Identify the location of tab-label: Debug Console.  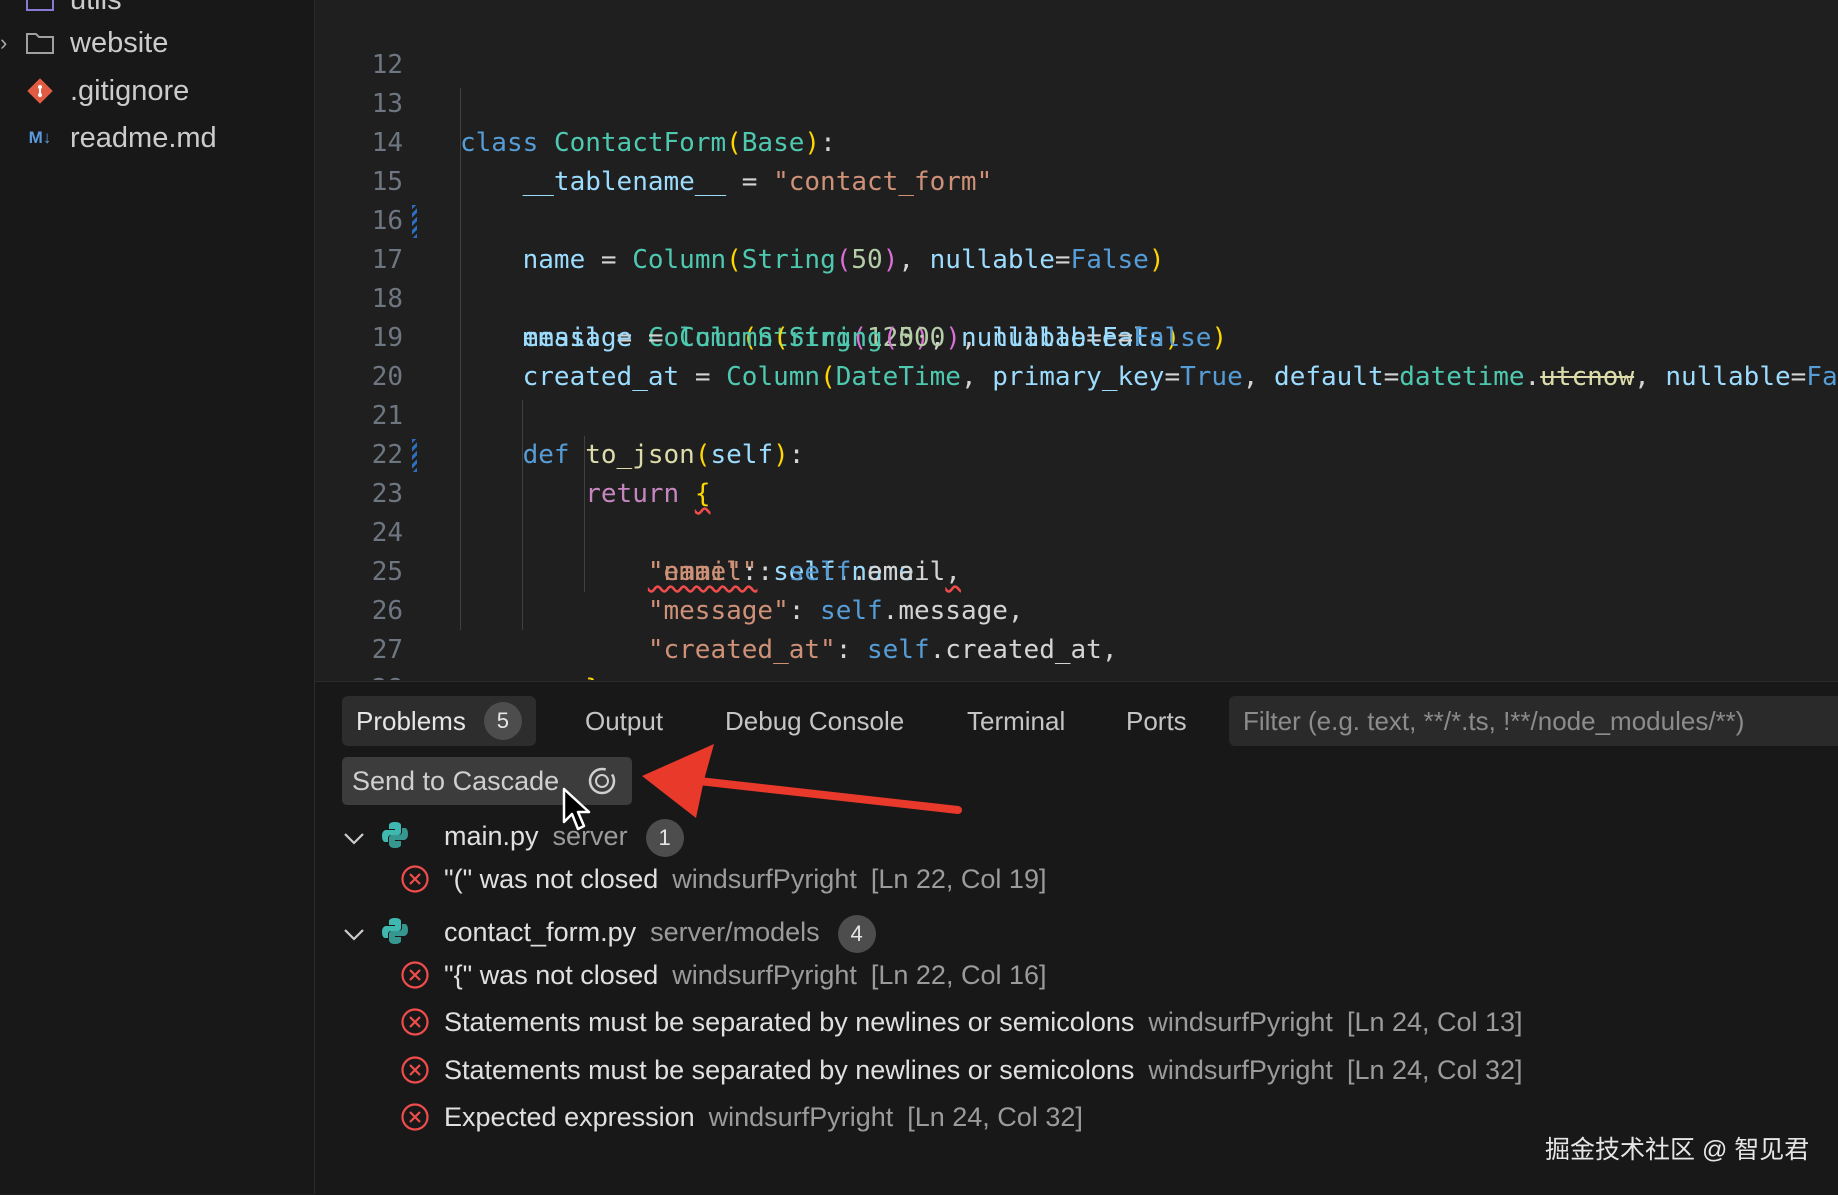
(815, 720).